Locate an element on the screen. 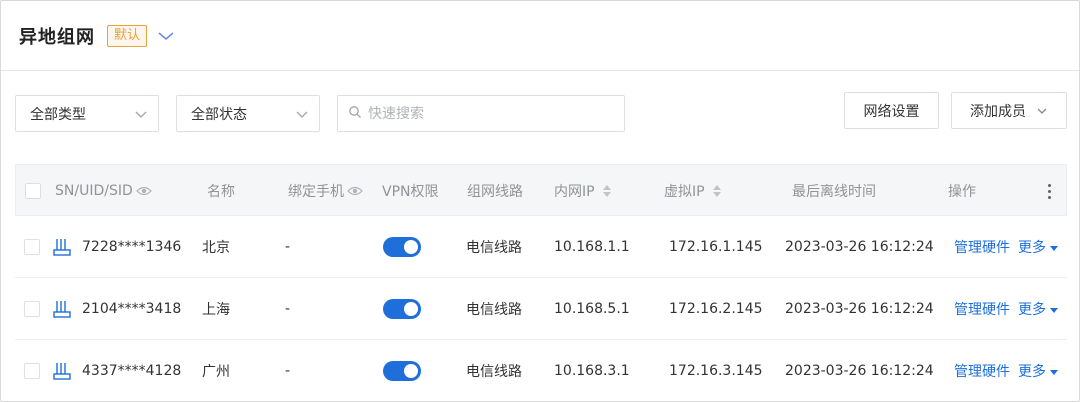 This screenshot has height=402, width=1080. col-last-offline: 最后离线时间 is located at coordinates (834, 191).